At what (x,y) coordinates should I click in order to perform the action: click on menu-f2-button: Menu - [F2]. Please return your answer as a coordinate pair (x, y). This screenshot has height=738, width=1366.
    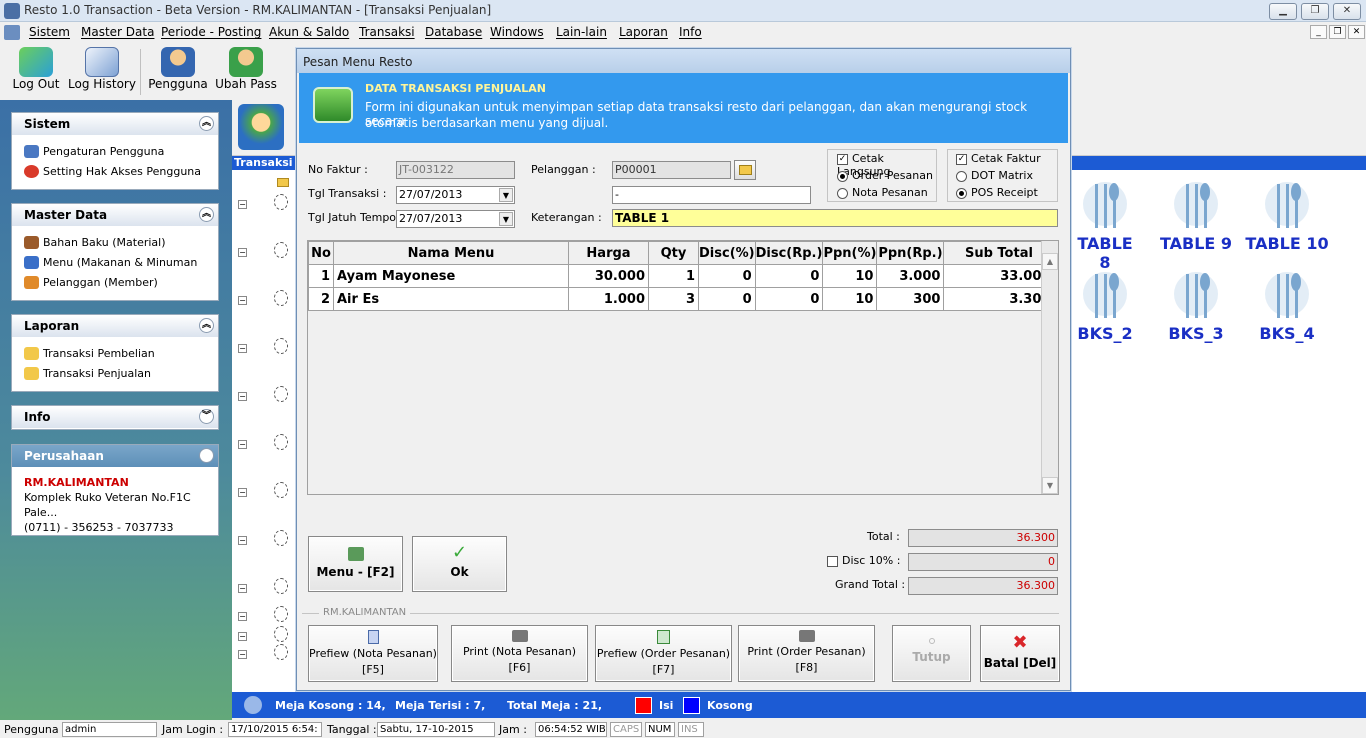
    Looking at the image, I should click on (355, 564).